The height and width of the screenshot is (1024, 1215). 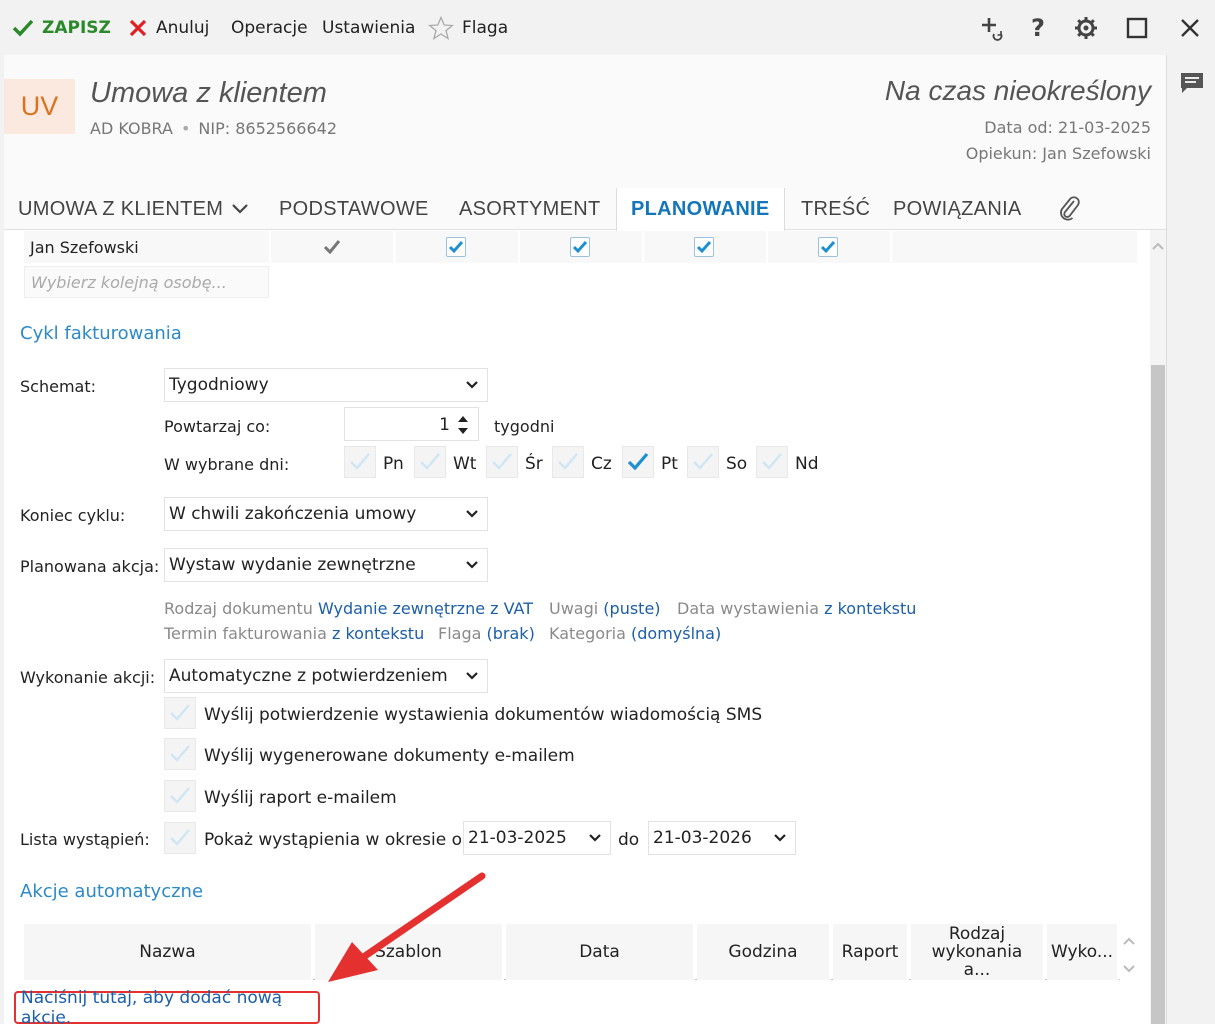 I want to click on close-button, so click(x=1190, y=27).